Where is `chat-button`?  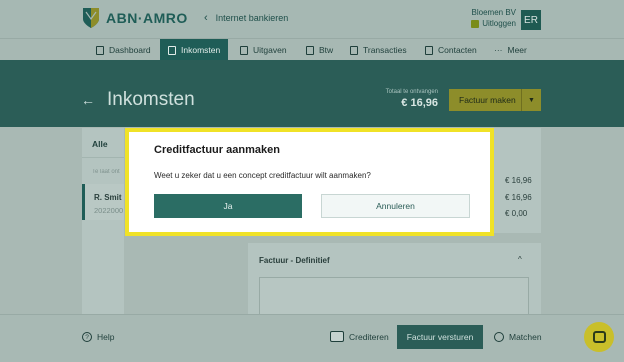
chat-button is located at coordinates (599, 337).